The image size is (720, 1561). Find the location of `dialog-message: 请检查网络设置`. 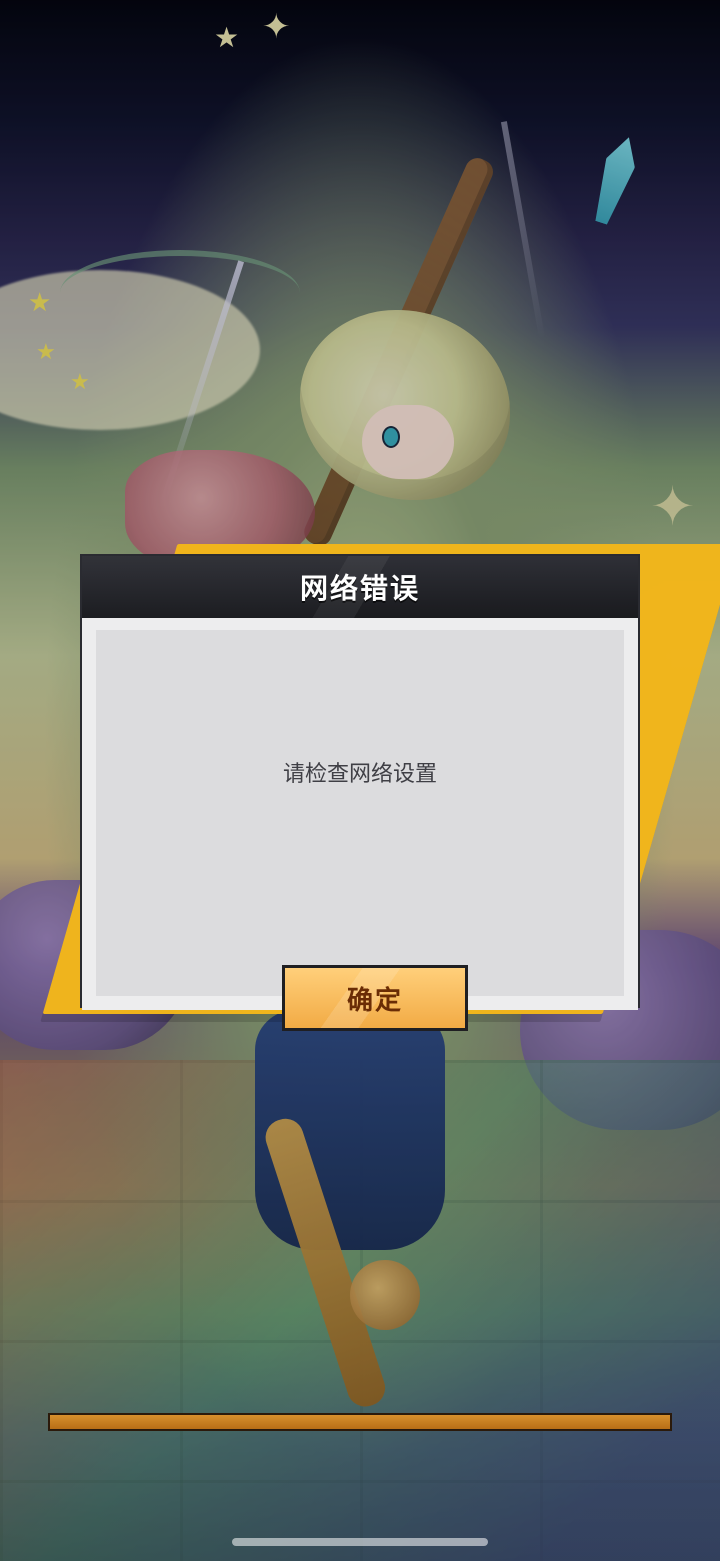

dialog-message: 请检查网络设置 is located at coordinates (359, 774).